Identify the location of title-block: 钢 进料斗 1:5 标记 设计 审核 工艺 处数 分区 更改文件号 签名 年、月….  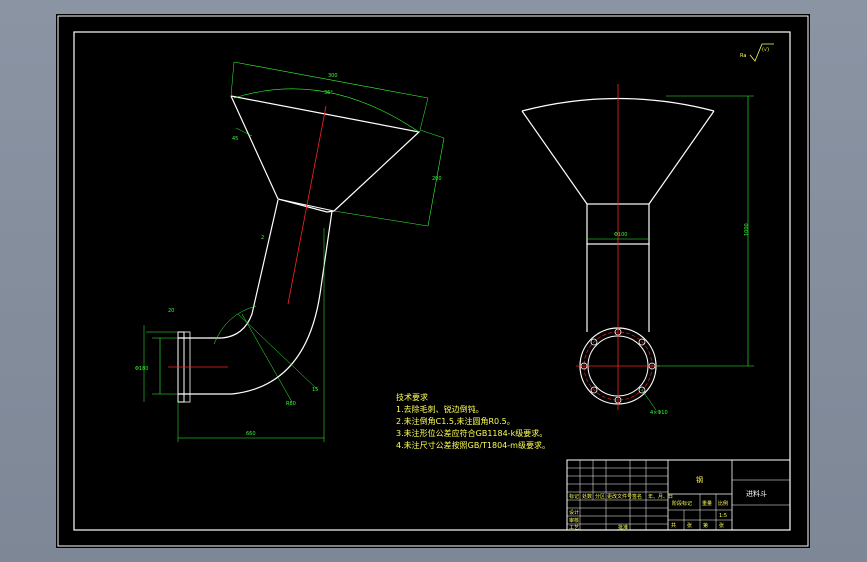
(678, 495).